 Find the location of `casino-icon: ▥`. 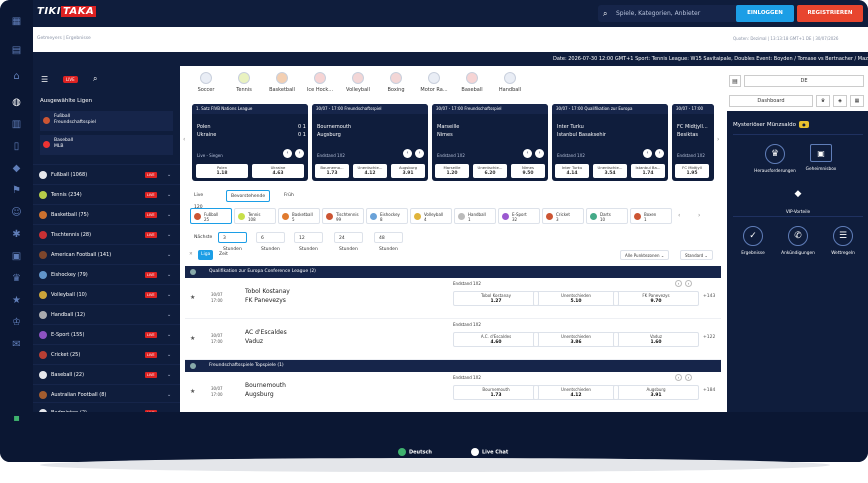

casino-icon: ▥ is located at coordinates (16, 124).